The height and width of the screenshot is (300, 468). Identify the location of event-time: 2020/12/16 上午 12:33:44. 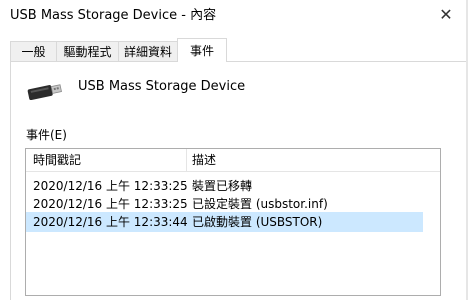
(110, 222).